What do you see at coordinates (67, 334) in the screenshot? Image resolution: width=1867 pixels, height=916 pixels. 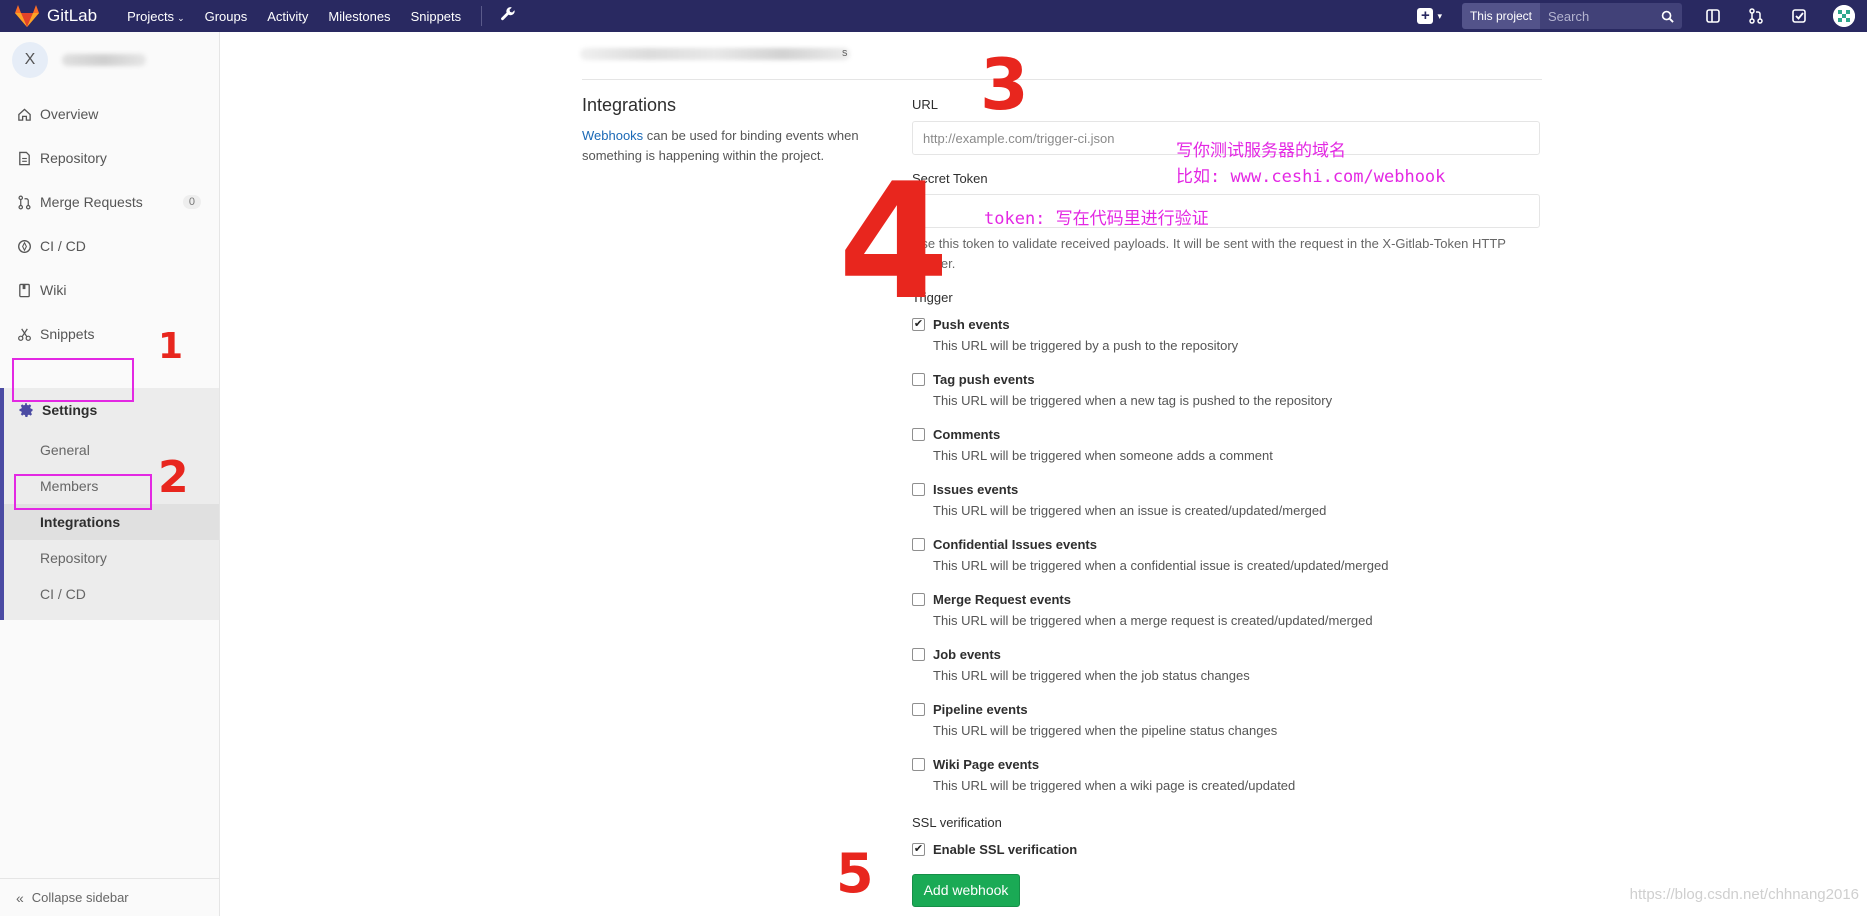 I see `sidebar-item-label: Snippets` at bounding box center [67, 334].